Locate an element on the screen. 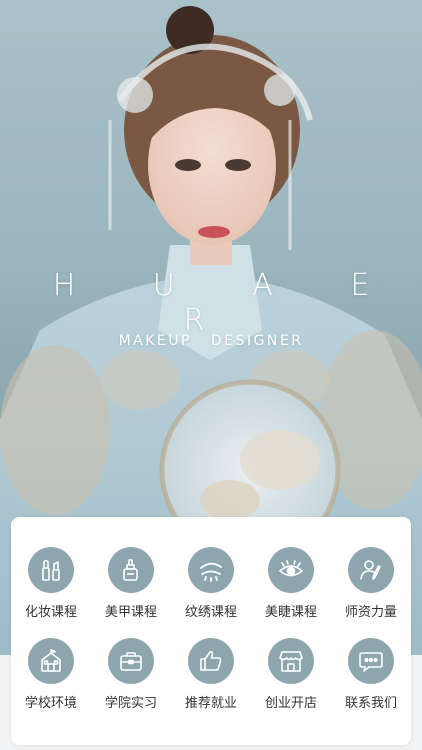  menu-item-contact: 联系我们 is located at coordinates (371, 683).